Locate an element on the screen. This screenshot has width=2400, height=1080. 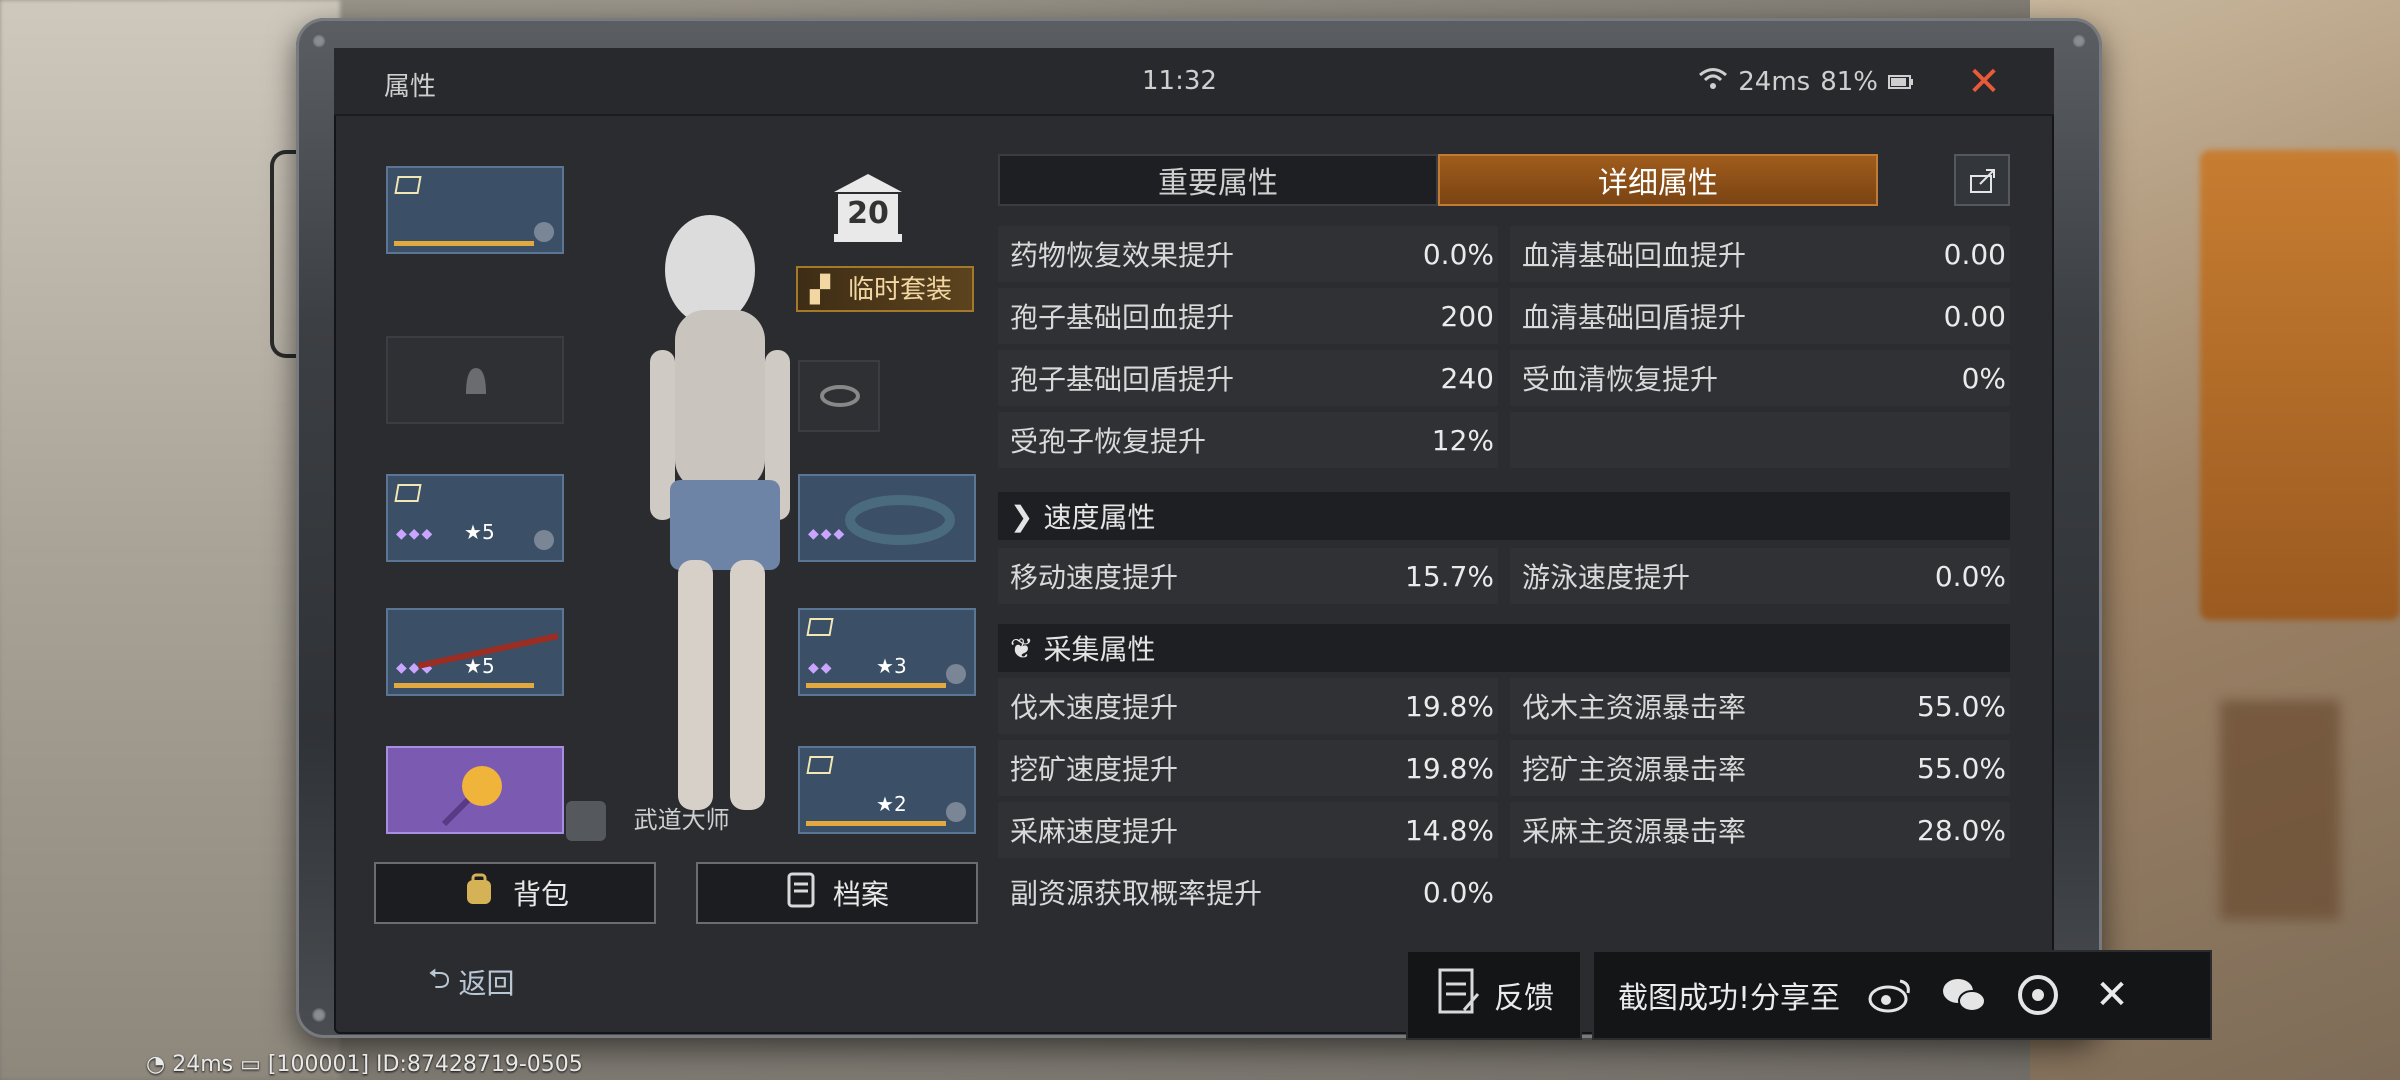
temp-set-badge: ▞ 临时套装 is located at coordinates (885, 289).